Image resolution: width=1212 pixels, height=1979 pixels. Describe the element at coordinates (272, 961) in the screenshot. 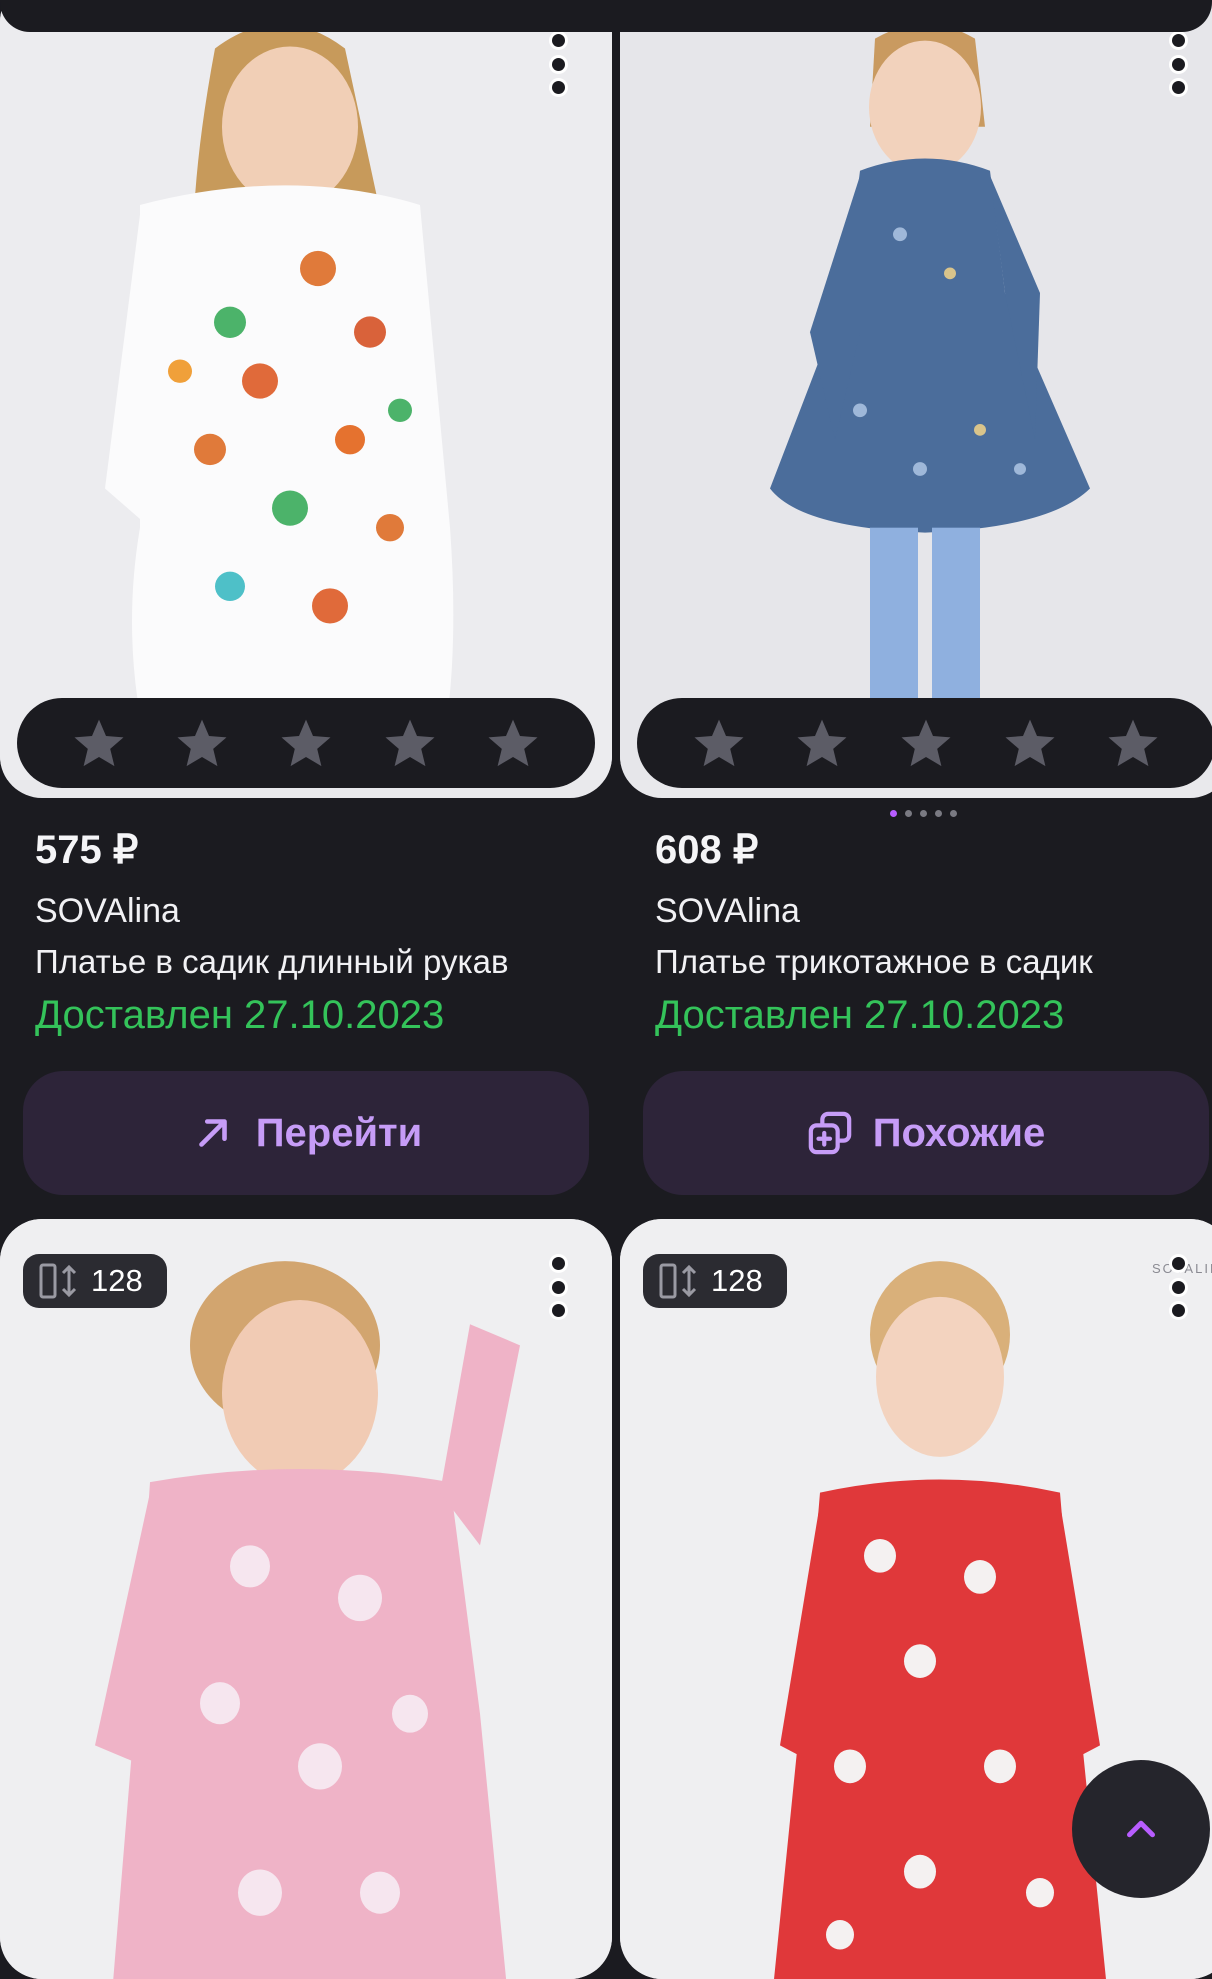

I see `product-title: Платье в садик длинный рукав` at that location.